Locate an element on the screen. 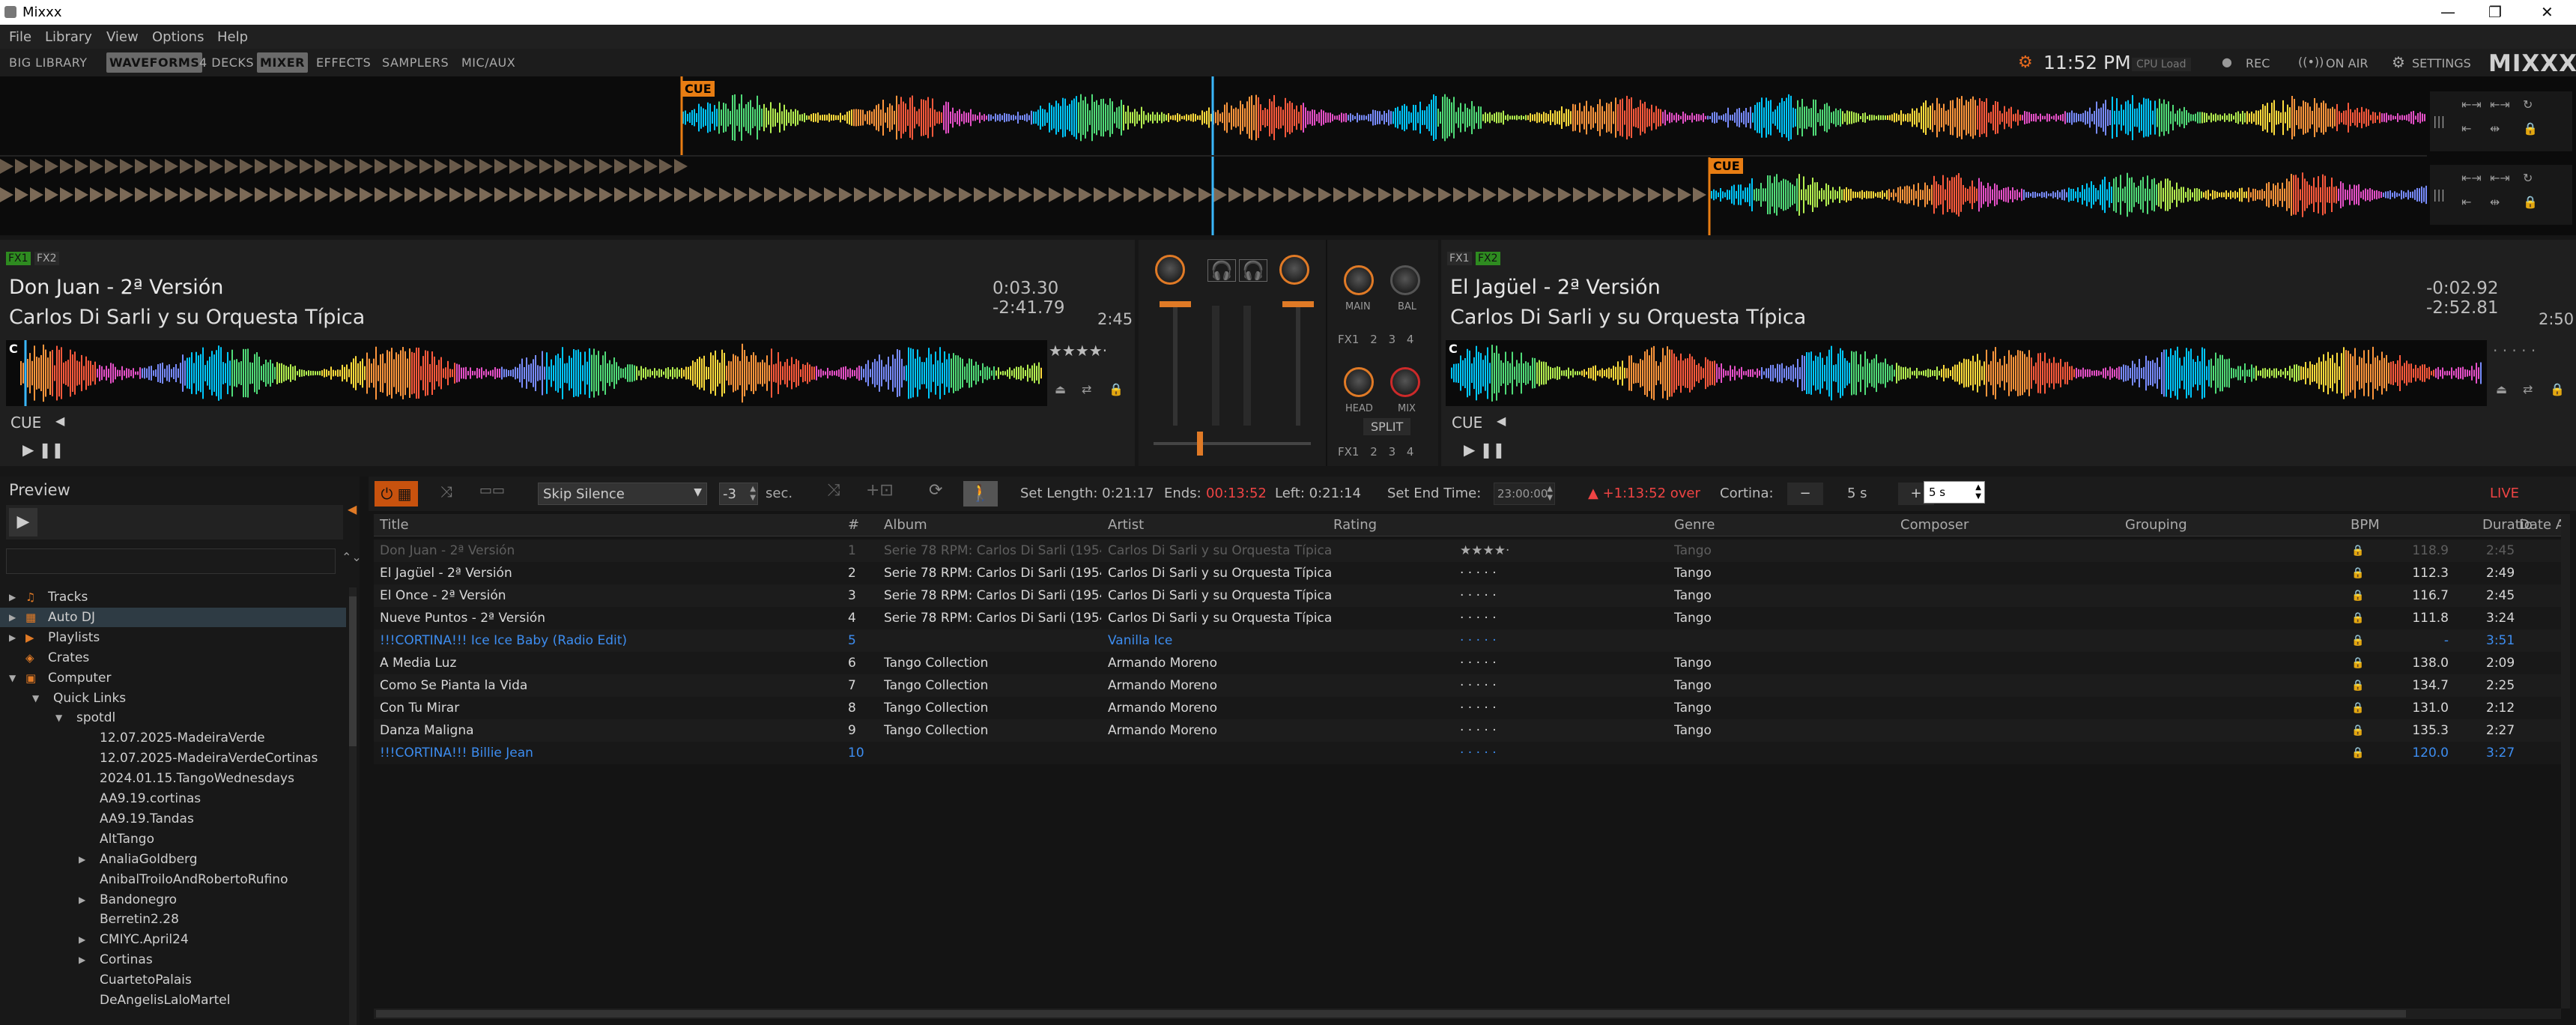 Image resolution: width=2576 pixels, height=1025 pixels. deck2-repeat-icon: ⇄ is located at coordinates (2528, 389).